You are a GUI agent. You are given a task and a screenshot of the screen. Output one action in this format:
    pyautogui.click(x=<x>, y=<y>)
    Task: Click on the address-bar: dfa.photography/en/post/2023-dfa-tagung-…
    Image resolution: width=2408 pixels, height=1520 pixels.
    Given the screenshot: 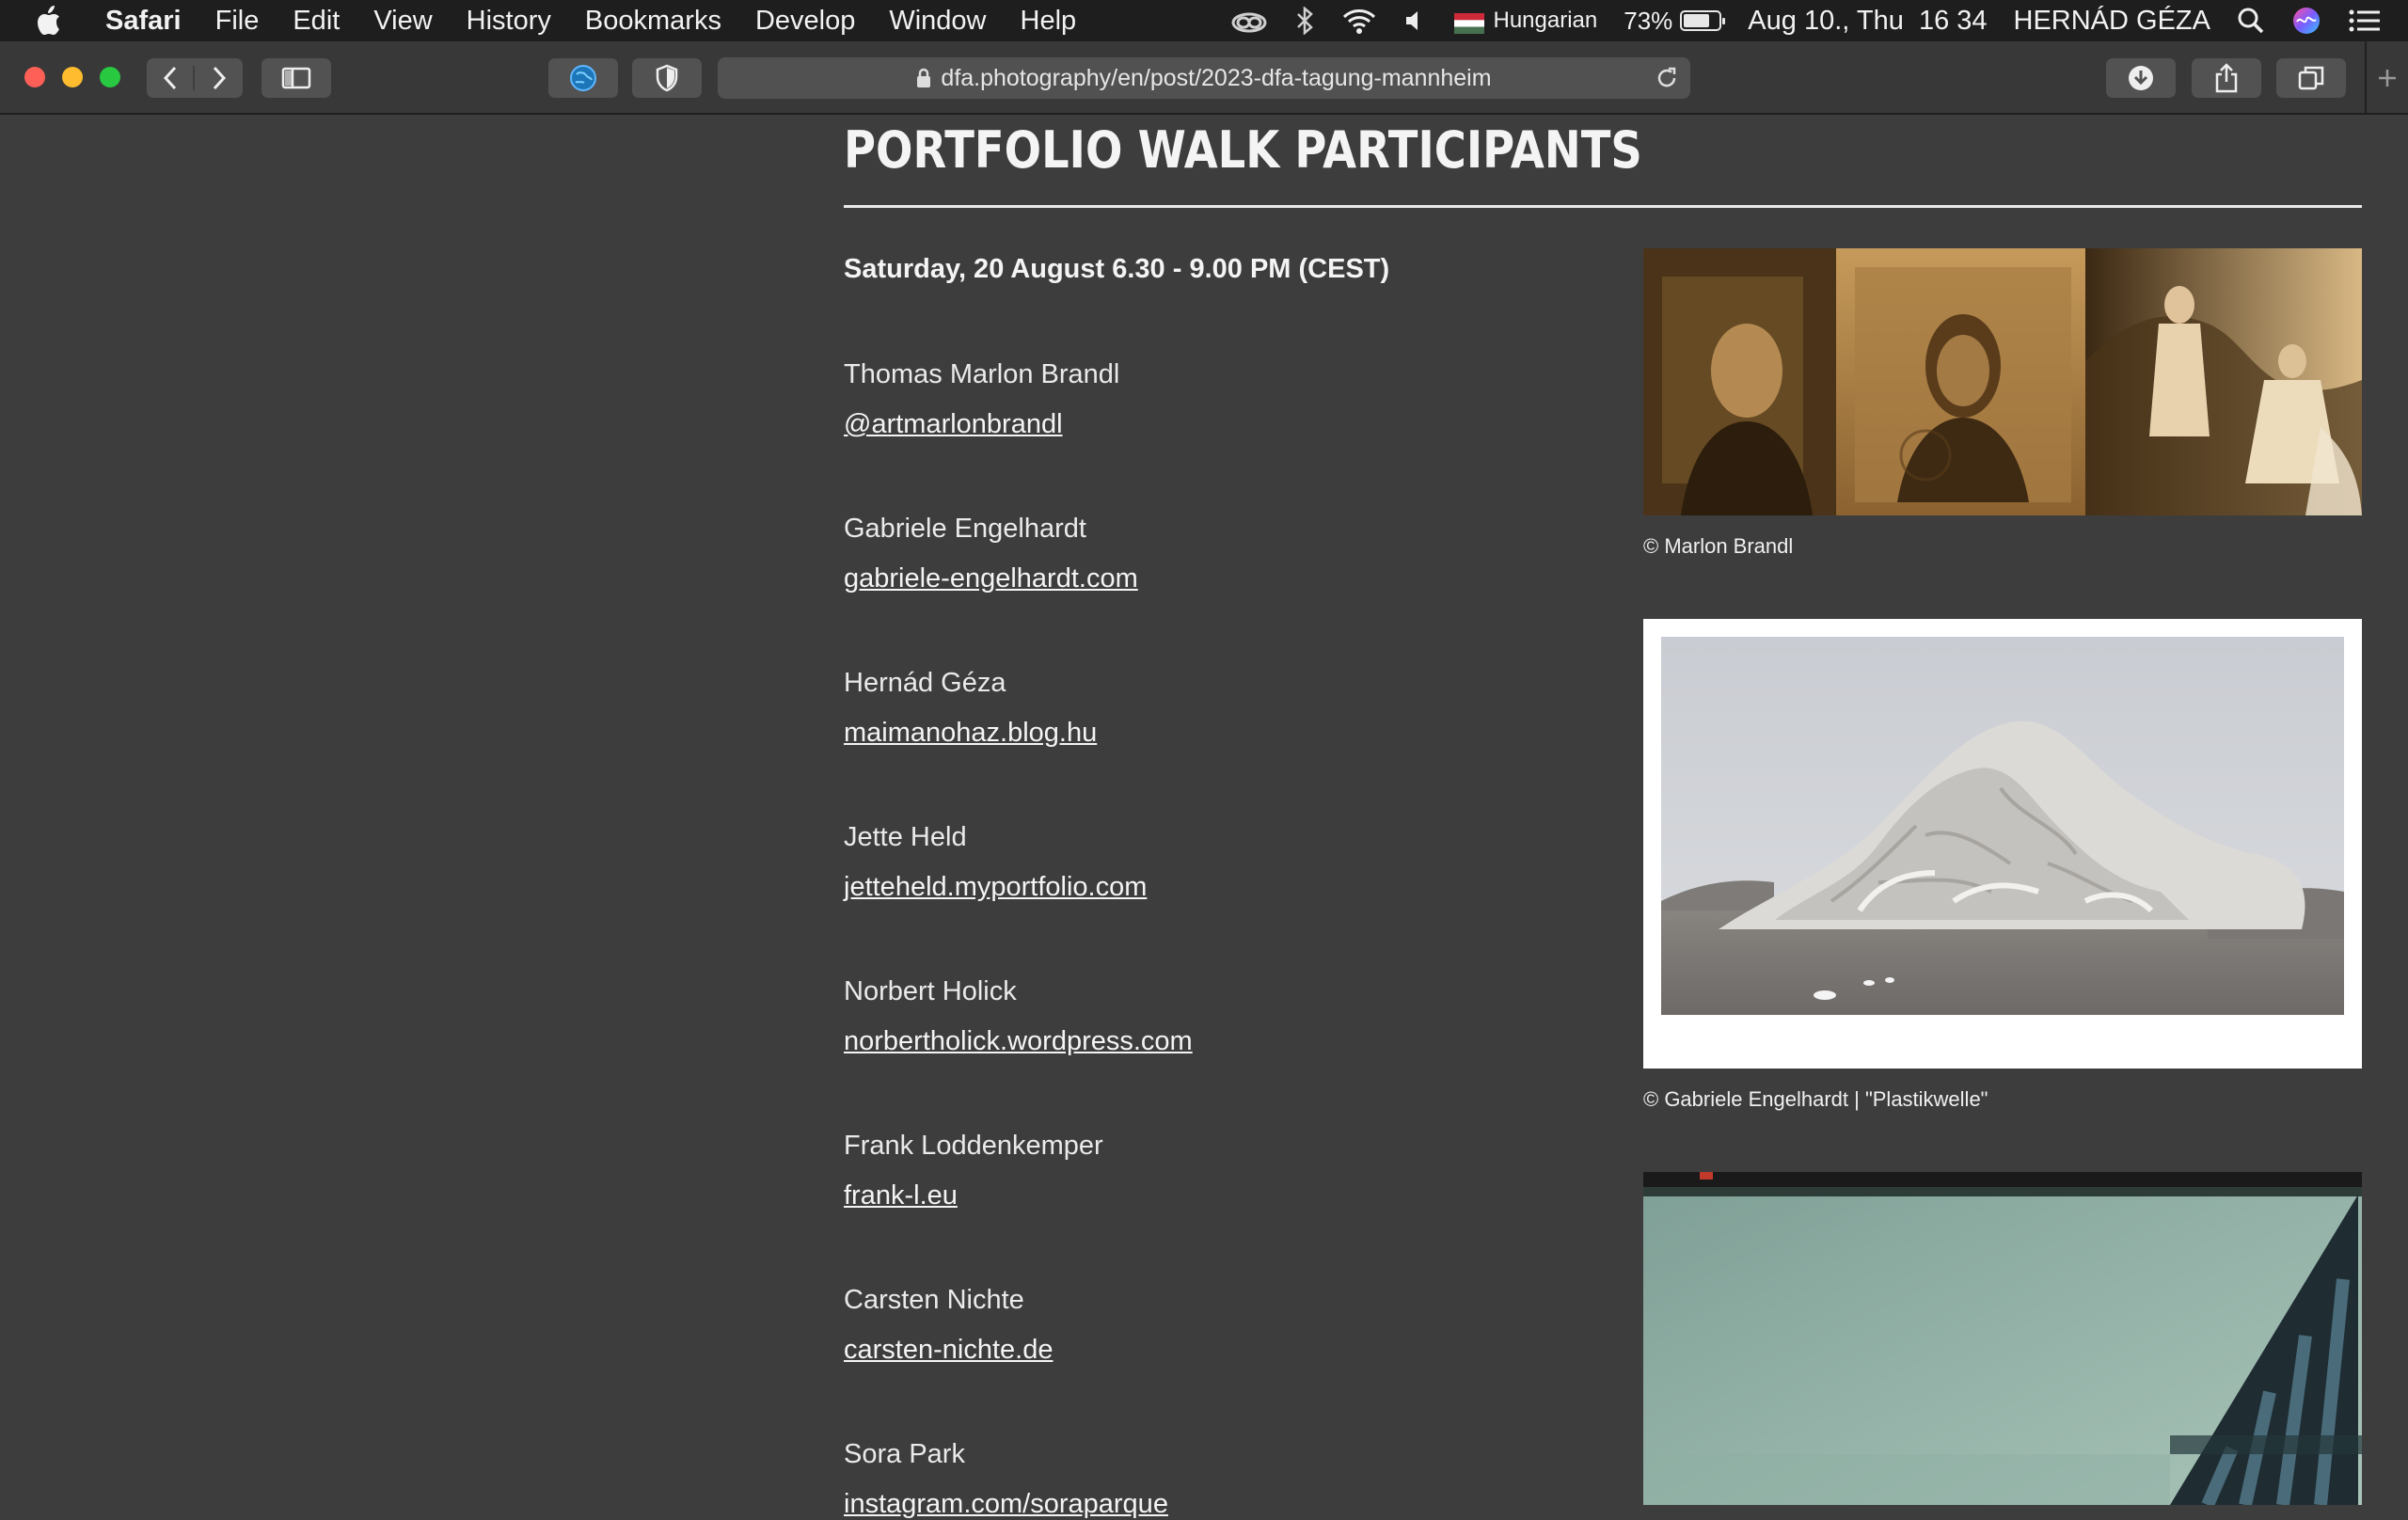 What is the action you would take?
    pyautogui.click(x=1204, y=78)
    